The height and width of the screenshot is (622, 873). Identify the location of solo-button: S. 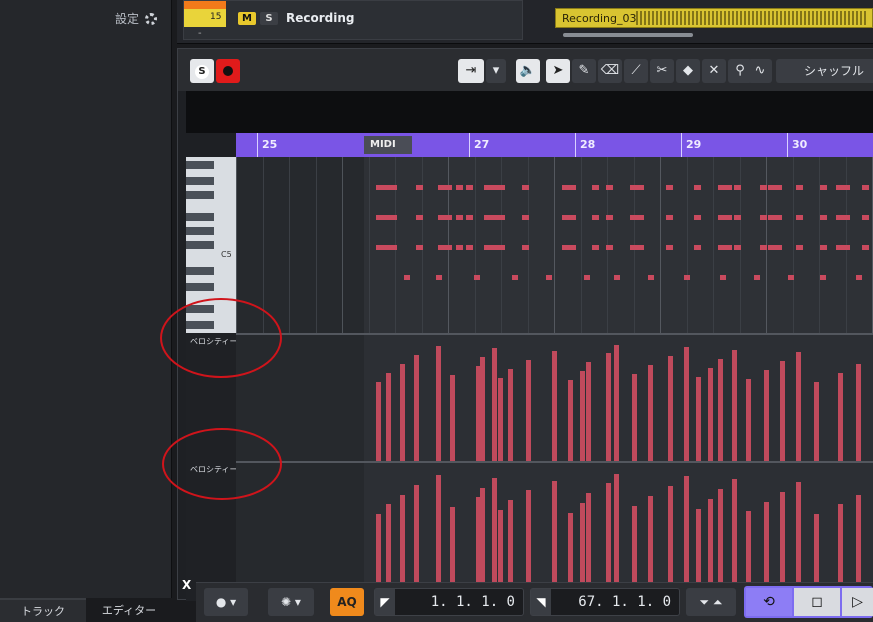
(269, 18).